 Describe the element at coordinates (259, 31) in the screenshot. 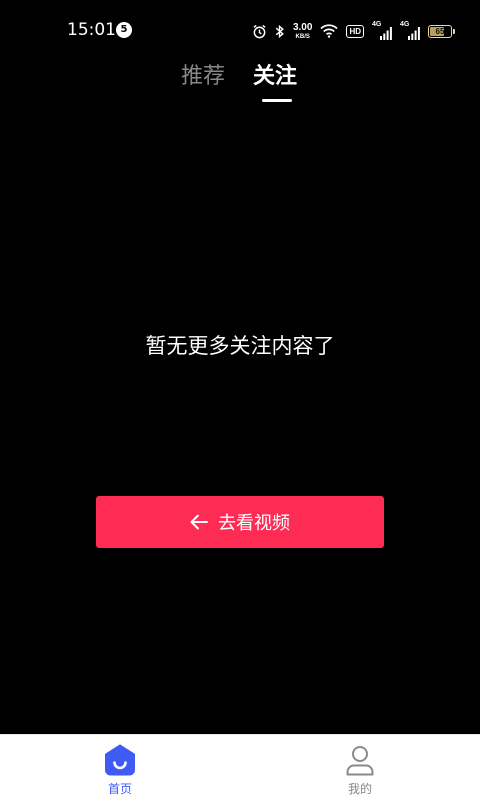

I see `alarm-icon` at that location.